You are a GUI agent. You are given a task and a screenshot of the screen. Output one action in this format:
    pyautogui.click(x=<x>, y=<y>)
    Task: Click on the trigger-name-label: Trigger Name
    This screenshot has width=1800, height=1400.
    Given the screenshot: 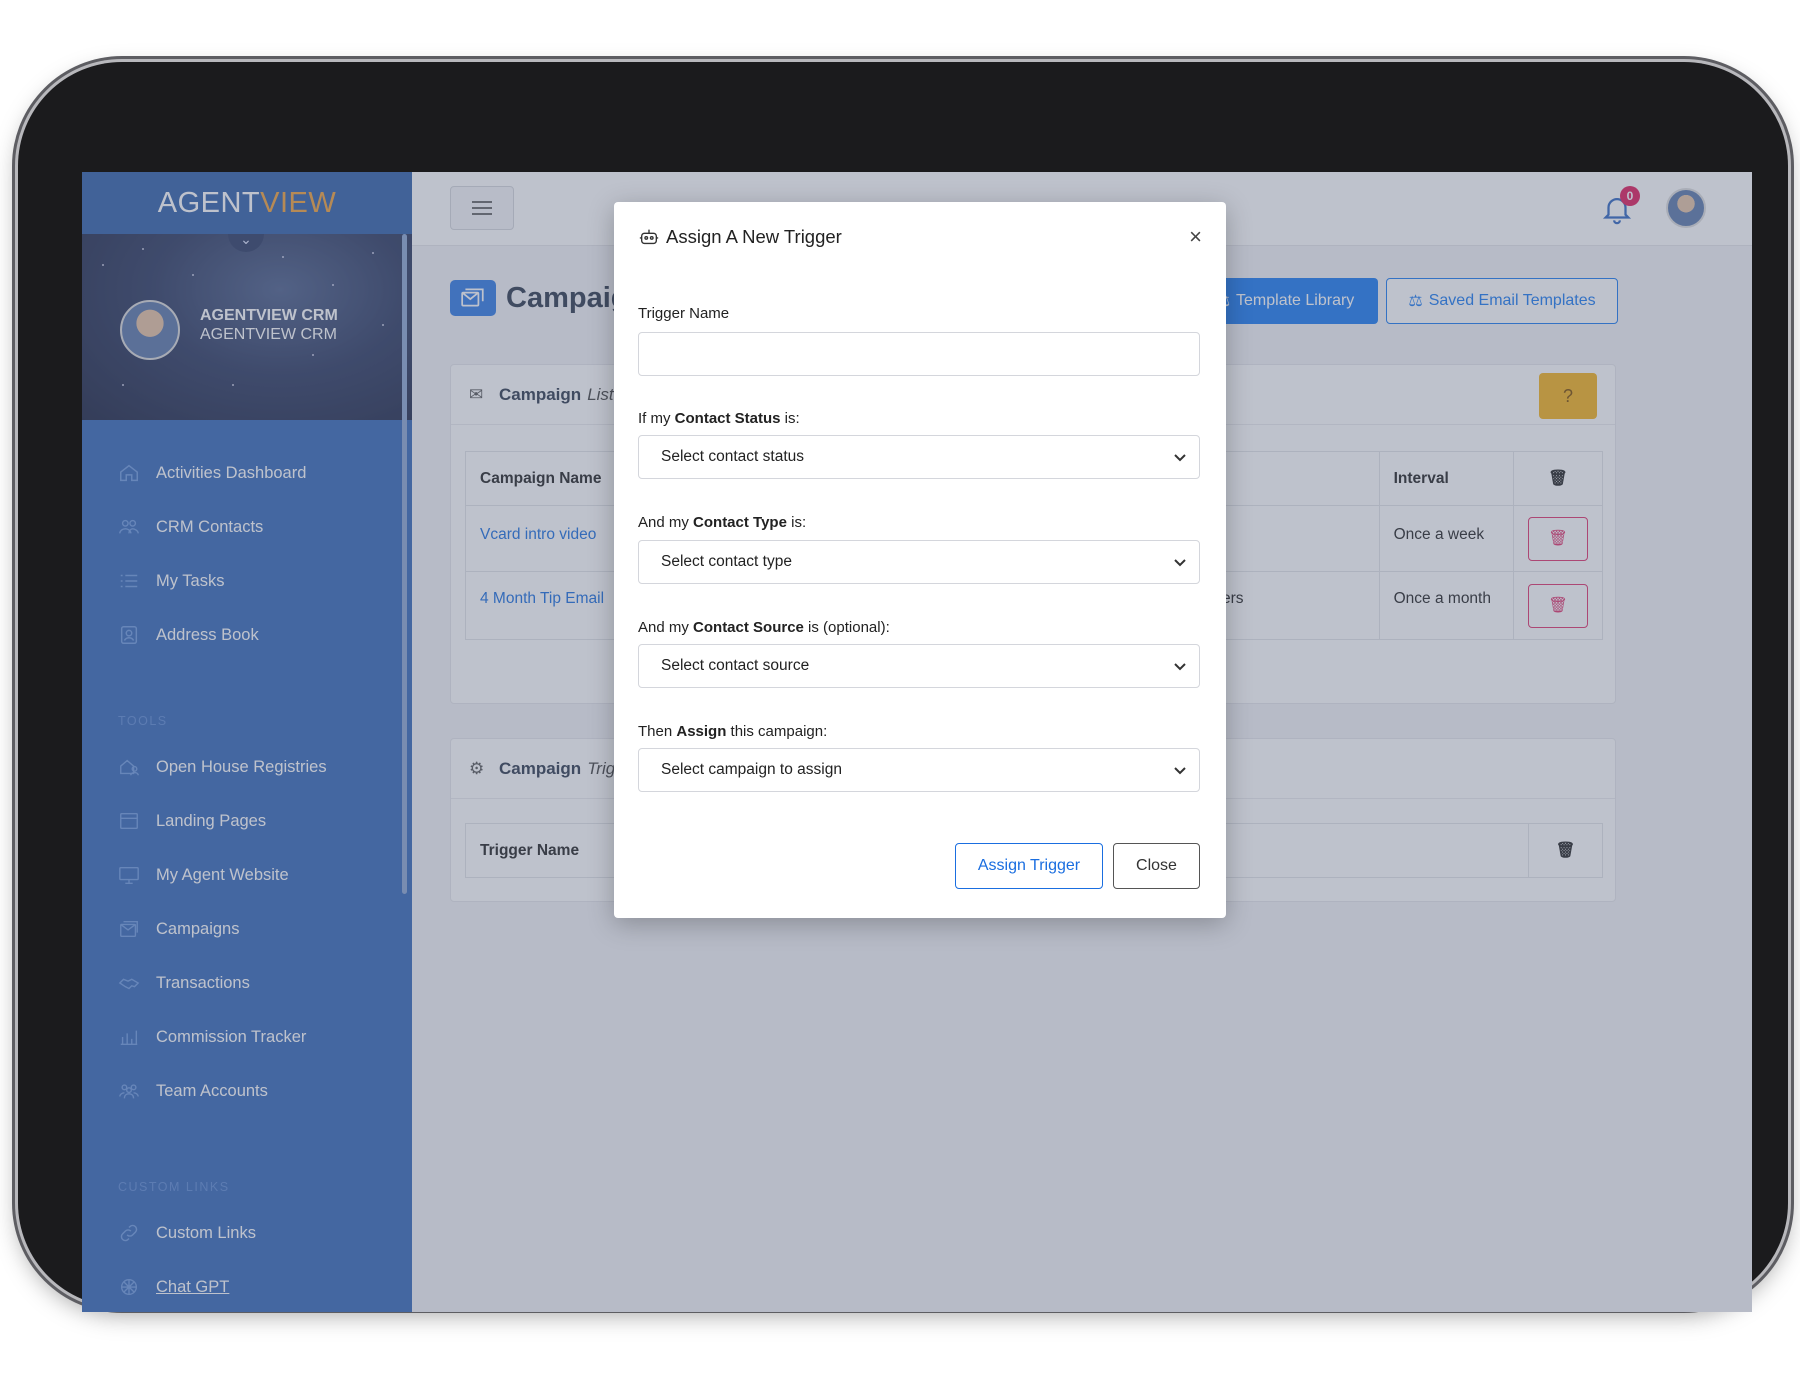 What is the action you would take?
    pyautogui.click(x=684, y=313)
    